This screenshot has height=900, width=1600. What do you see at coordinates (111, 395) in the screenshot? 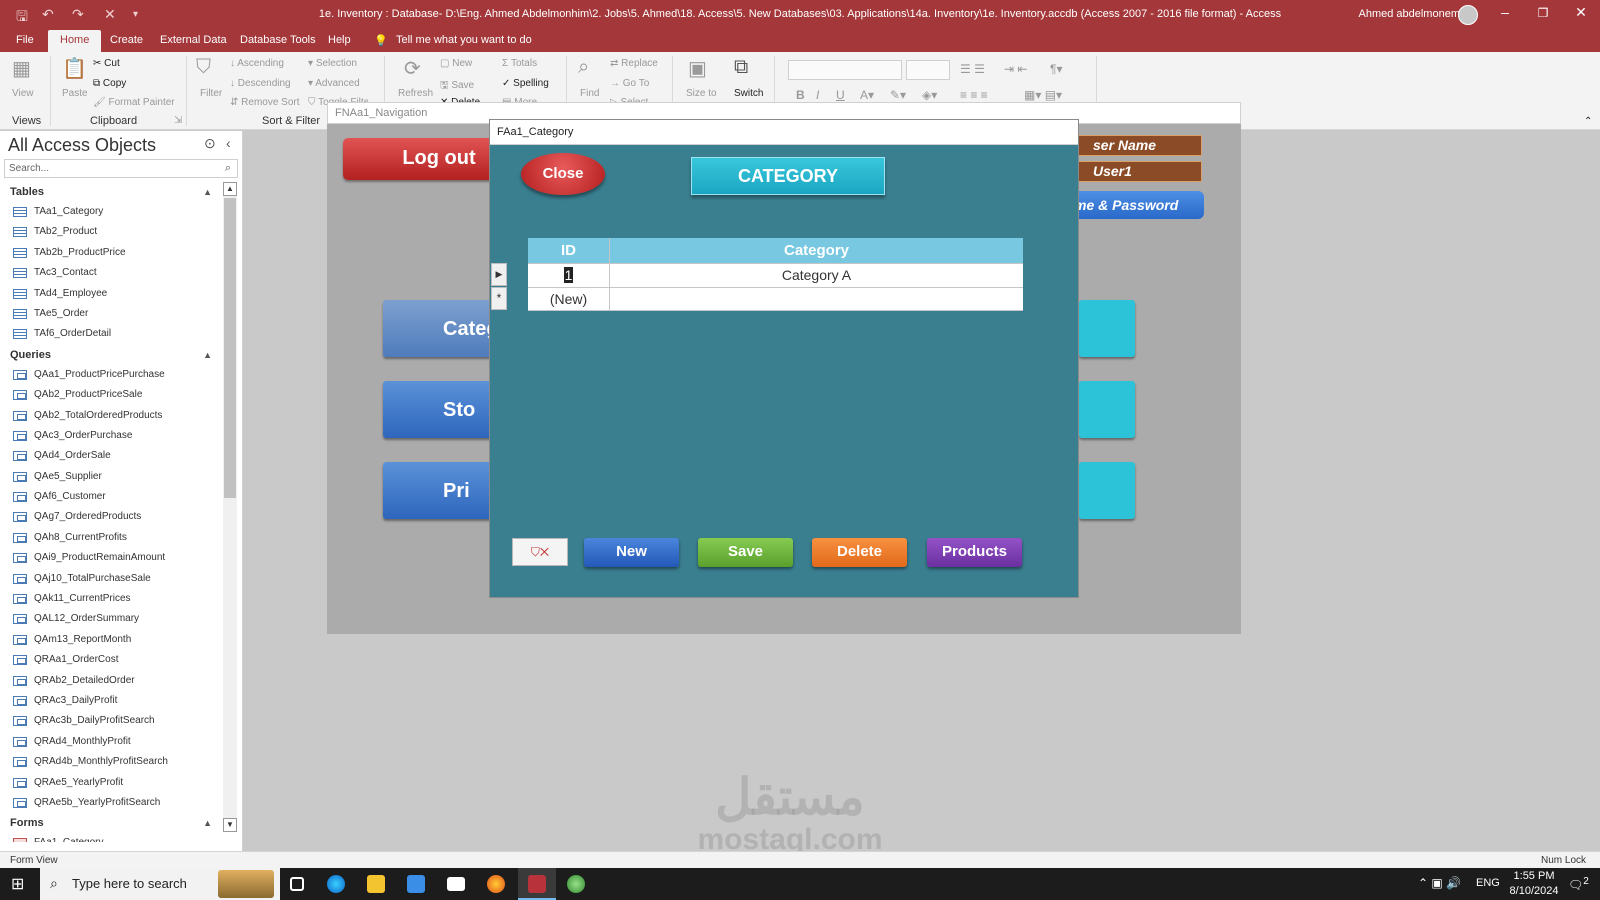
I see `nav-item: QAb2_ProductPriceSale` at bounding box center [111, 395].